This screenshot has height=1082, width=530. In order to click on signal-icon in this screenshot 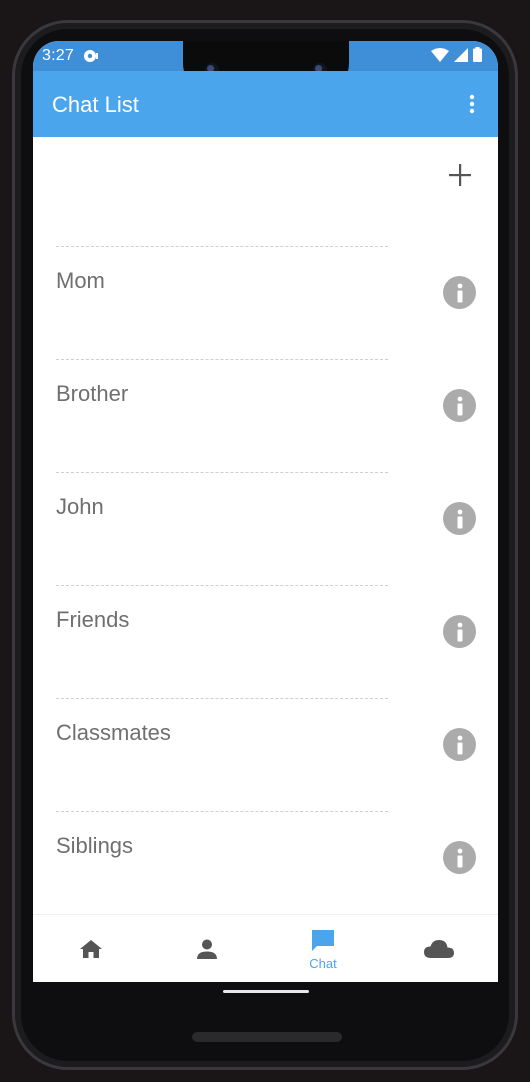, I will do `click(461, 57)`.